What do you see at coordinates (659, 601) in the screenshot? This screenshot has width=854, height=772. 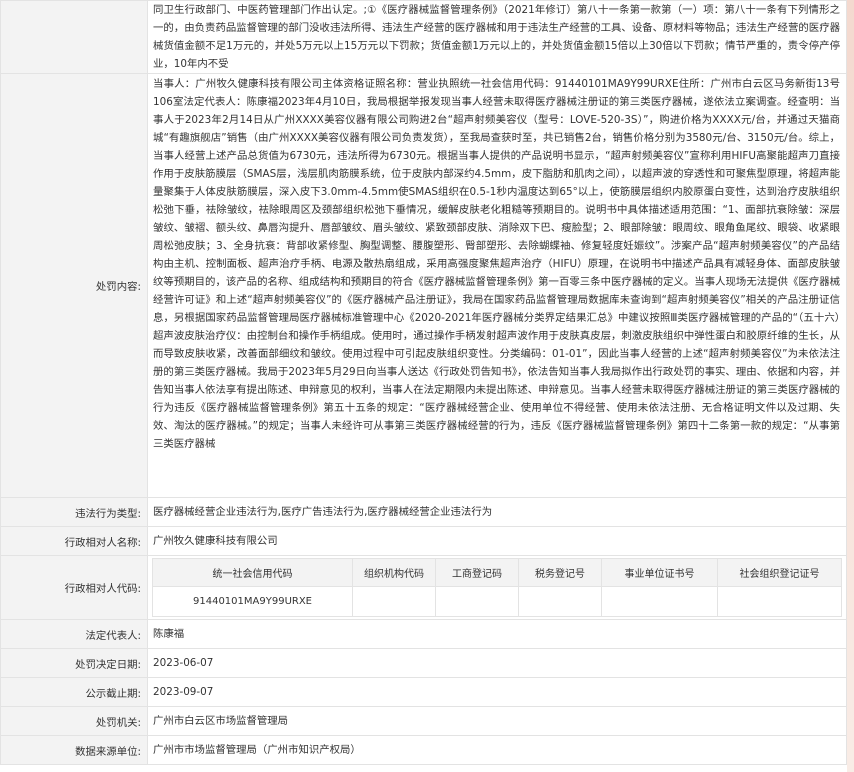 I see `id-value-institution-cert` at bounding box center [659, 601].